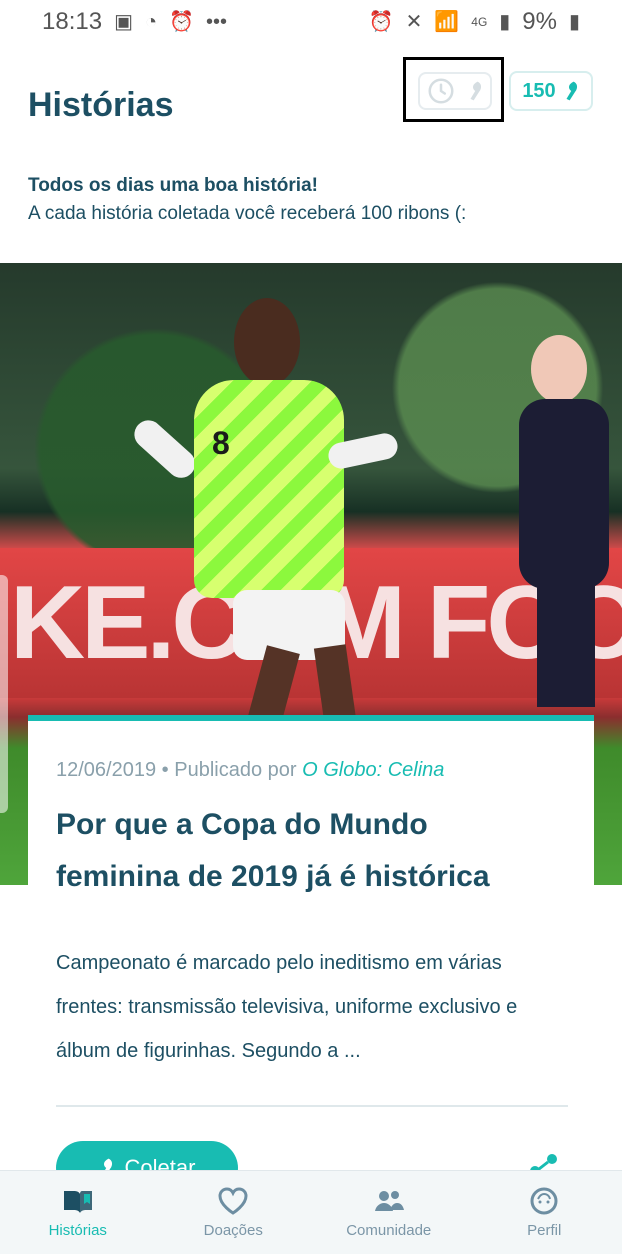 The width and height of the screenshot is (622, 1254). I want to click on published-by-label: Publicado por, so click(235, 770).